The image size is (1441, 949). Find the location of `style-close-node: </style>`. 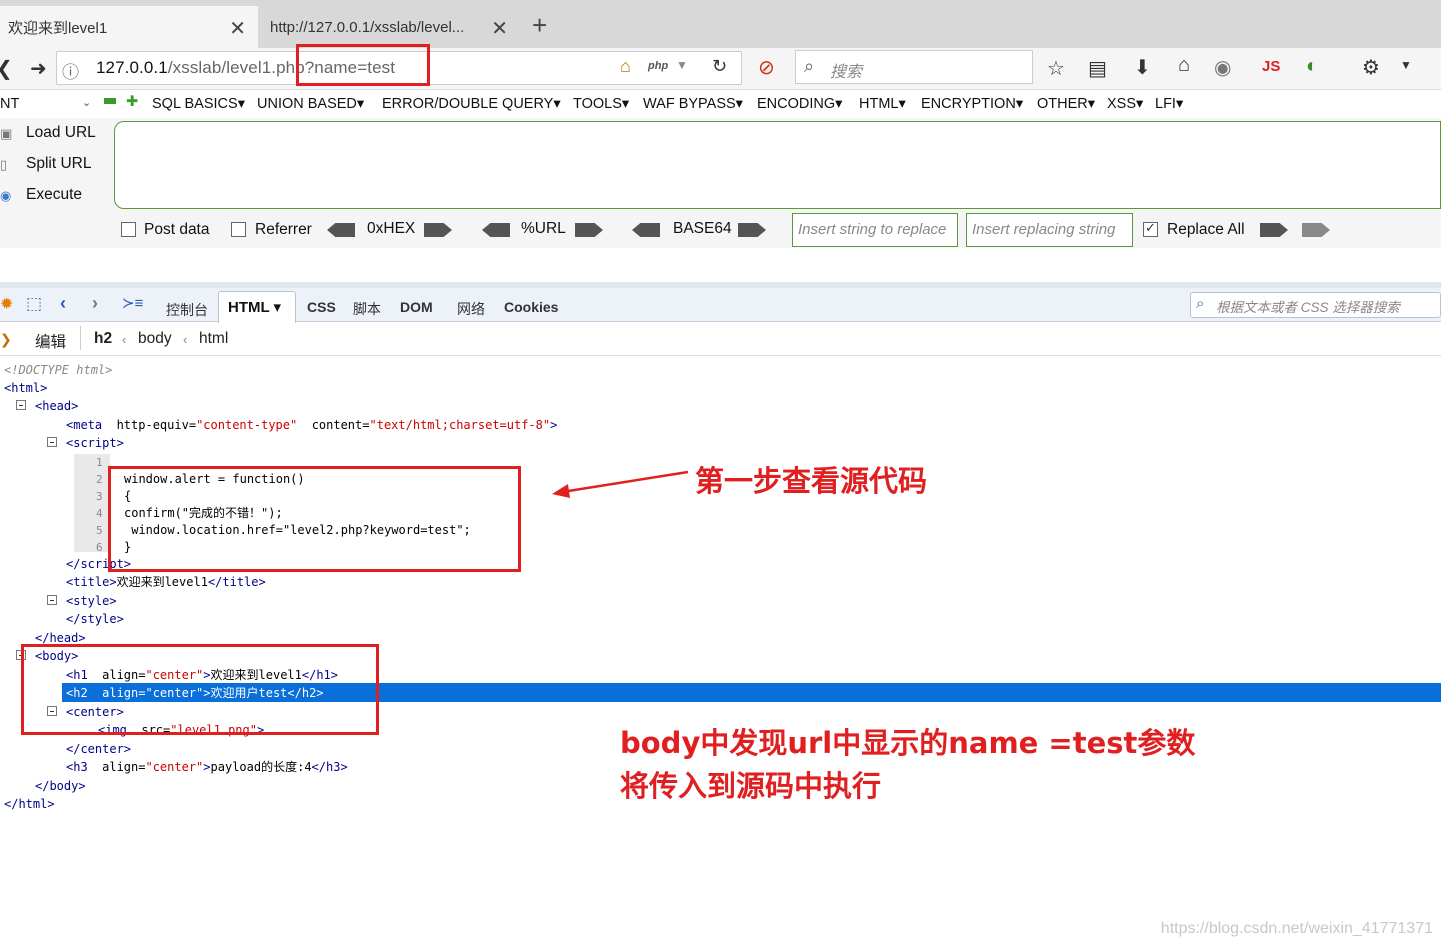

style-close-node: </style> is located at coordinates (95, 619).